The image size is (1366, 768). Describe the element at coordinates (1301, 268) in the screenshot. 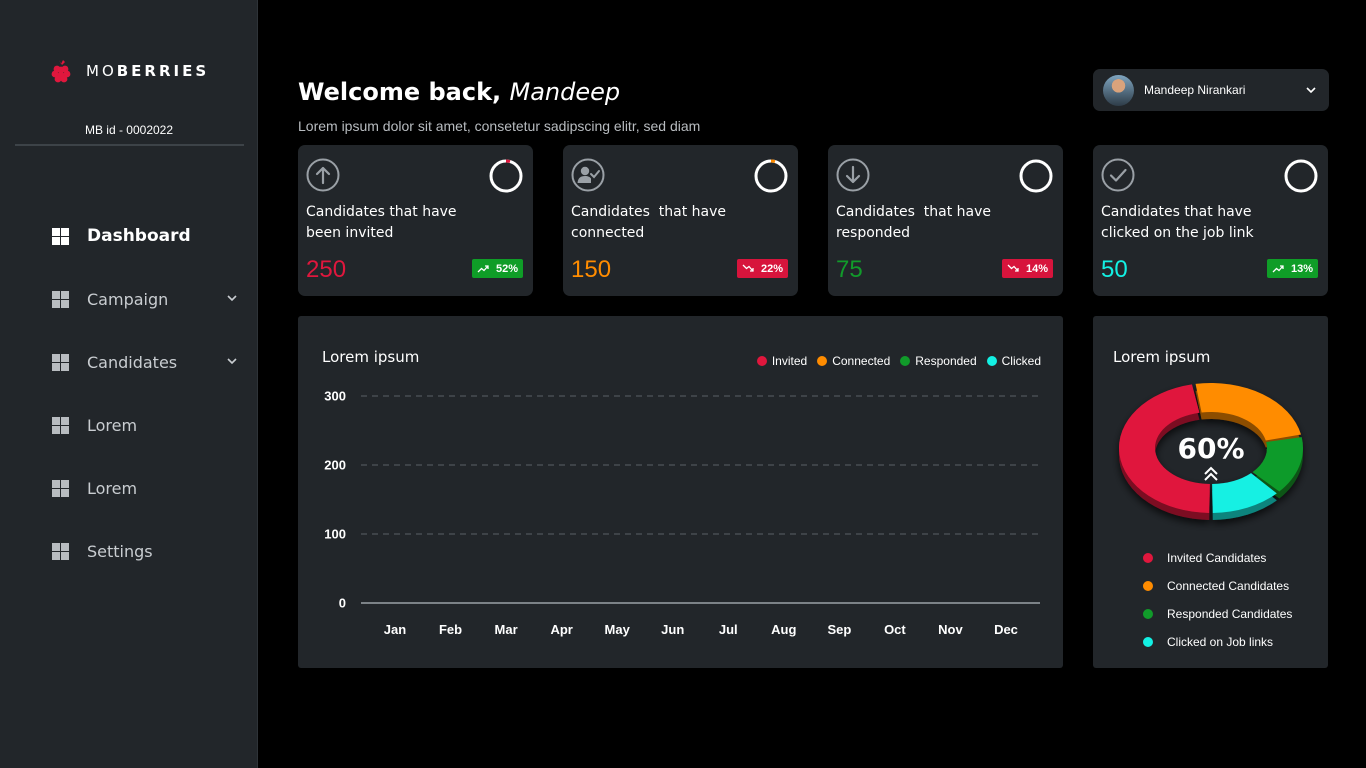

I see `trend-value: 13%` at that location.